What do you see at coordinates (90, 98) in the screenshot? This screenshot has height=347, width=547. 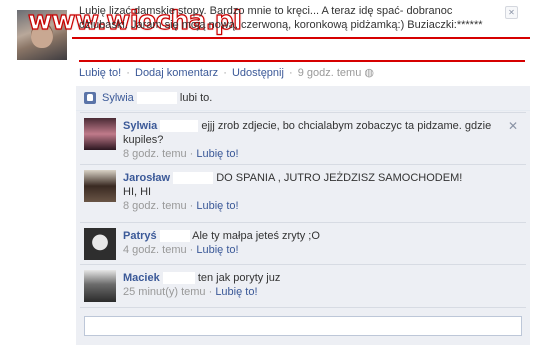 I see `thumbs-up-icon` at bounding box center [90, 98].